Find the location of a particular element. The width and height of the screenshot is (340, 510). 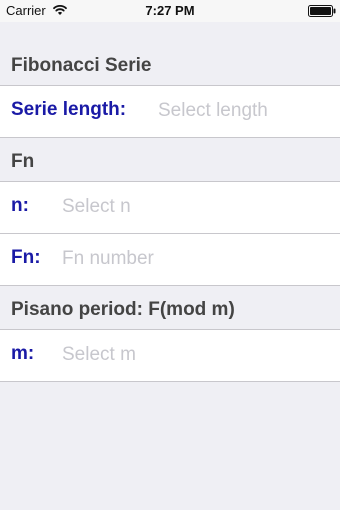

m-input is located at coordinates (147, 355).